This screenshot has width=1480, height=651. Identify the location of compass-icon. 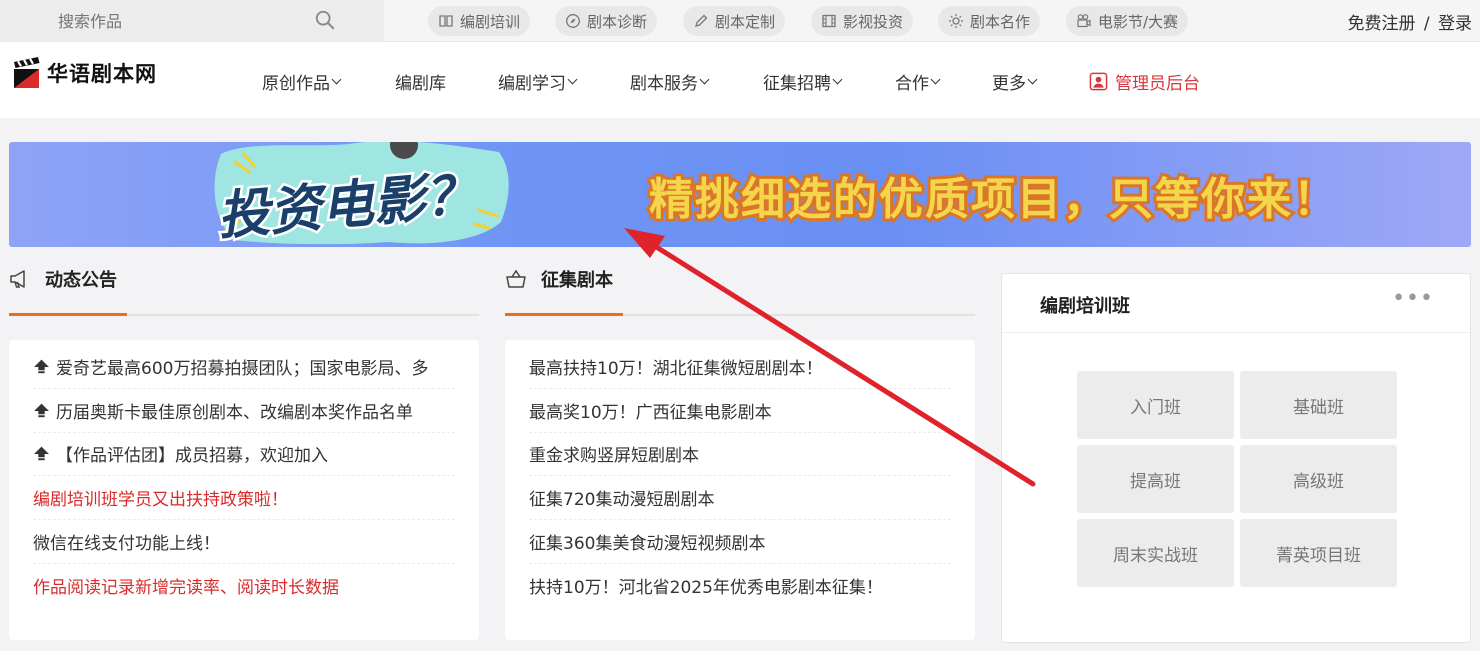
(573, 21).